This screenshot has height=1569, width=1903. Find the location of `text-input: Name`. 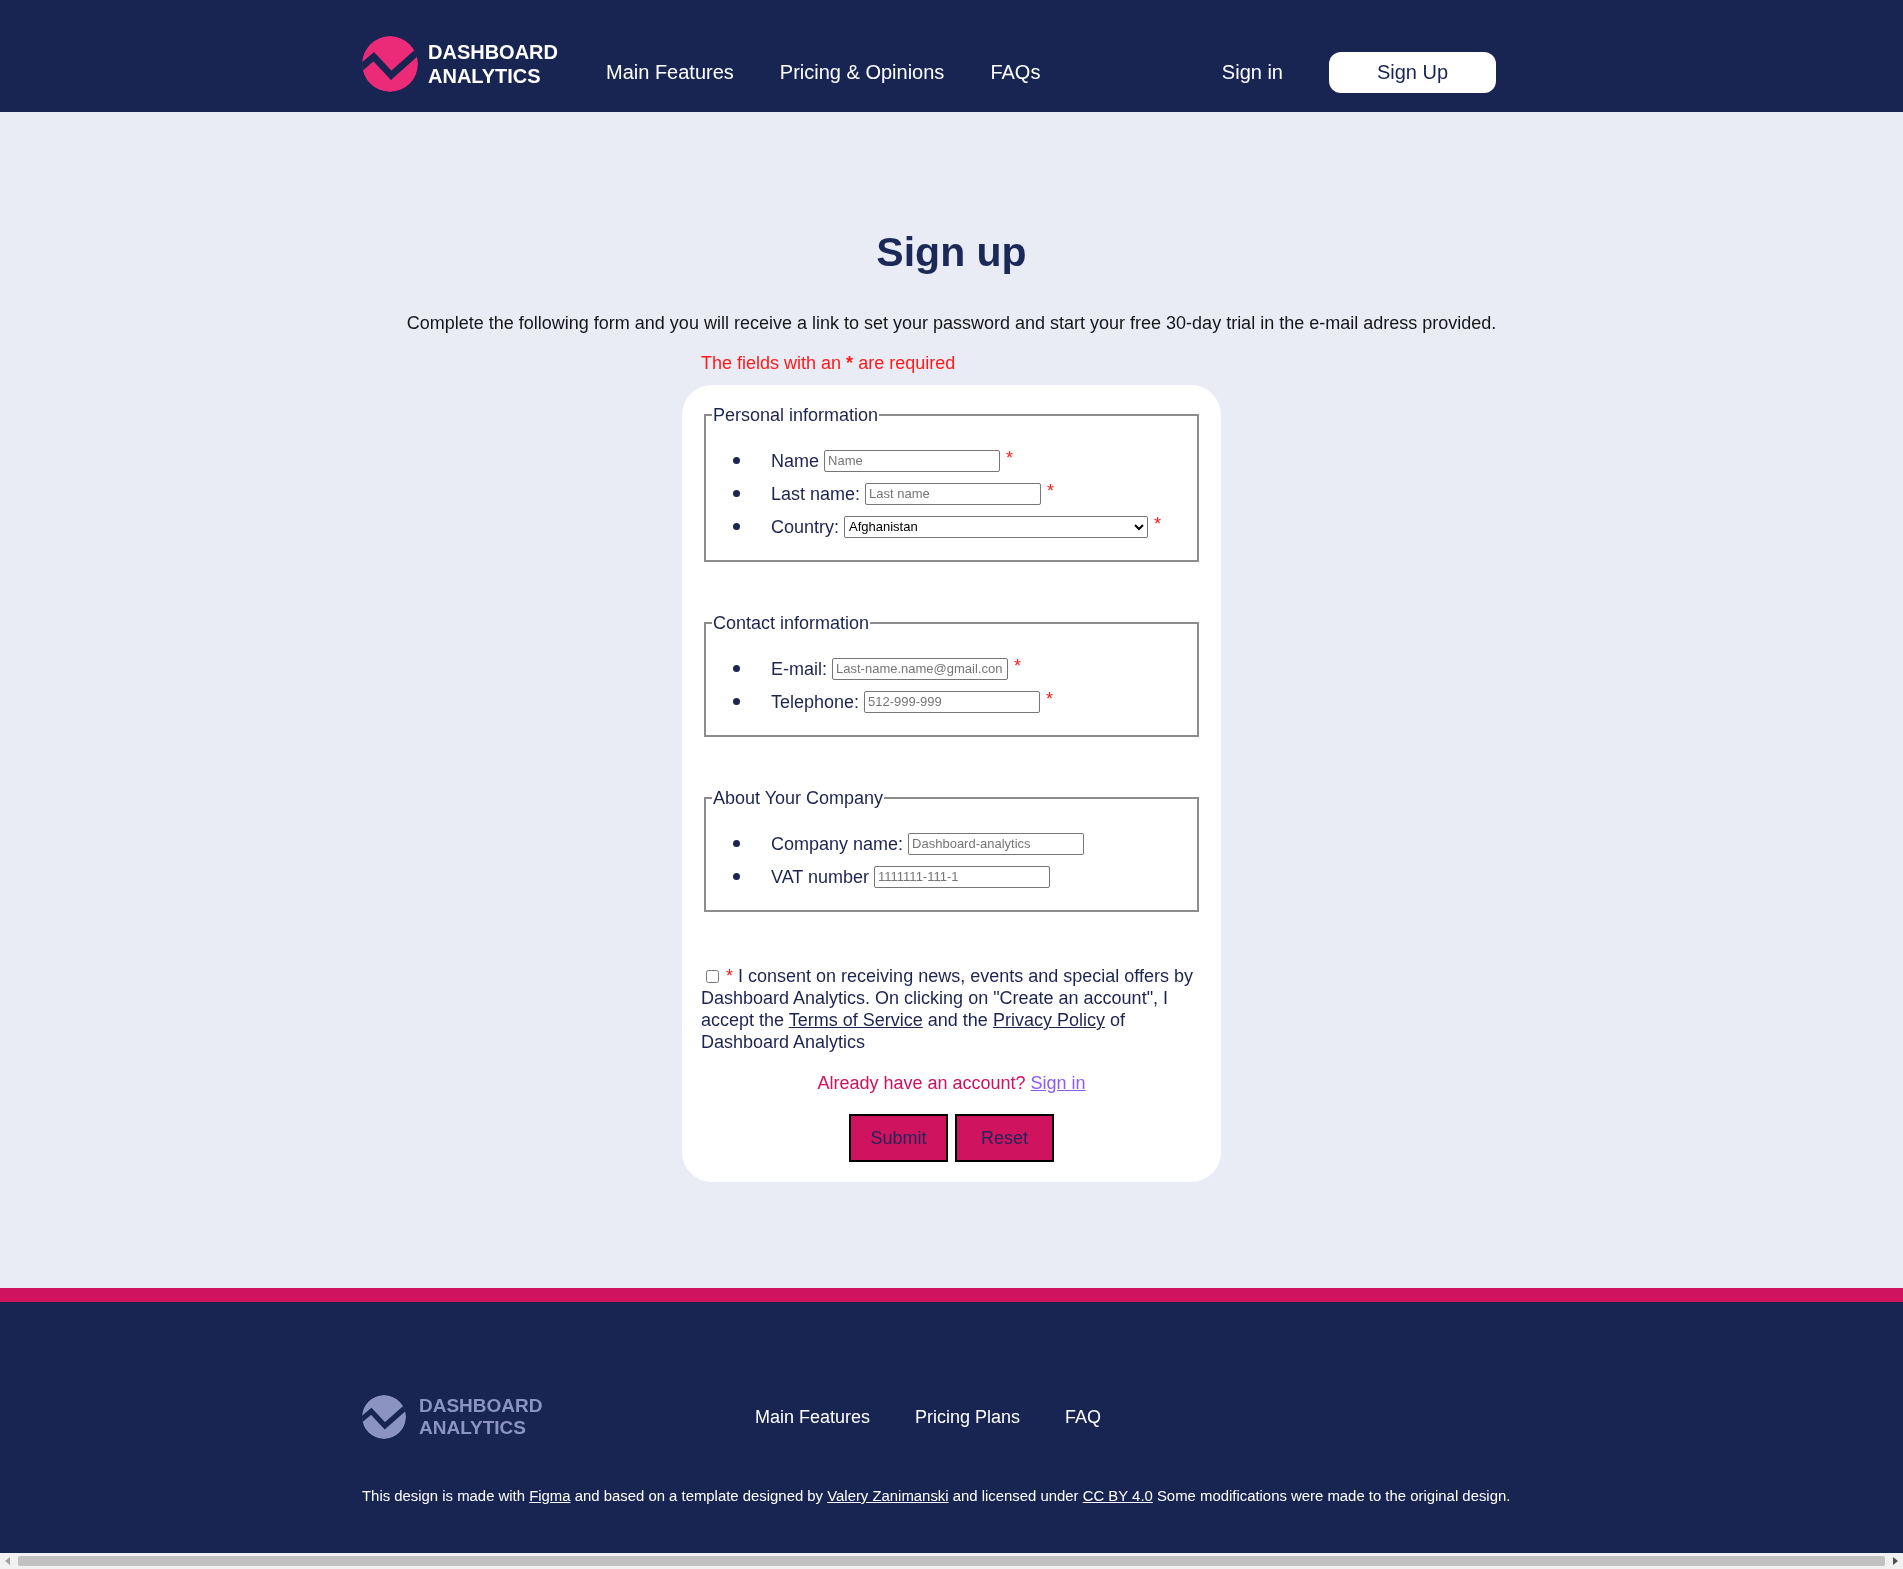

text-input: Name is located at coordinates (912, 460).